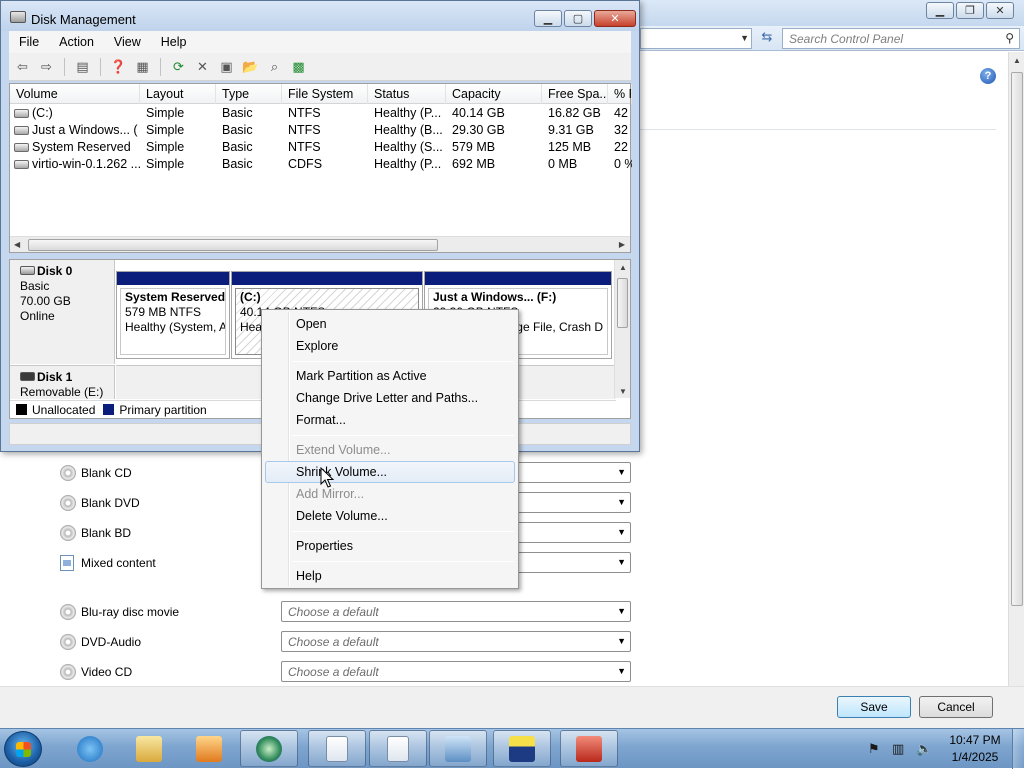 Image resolution: width=1024 pixels, height=769 pixels. I want to click on partition-name: System Reserved, so click(175, 297).